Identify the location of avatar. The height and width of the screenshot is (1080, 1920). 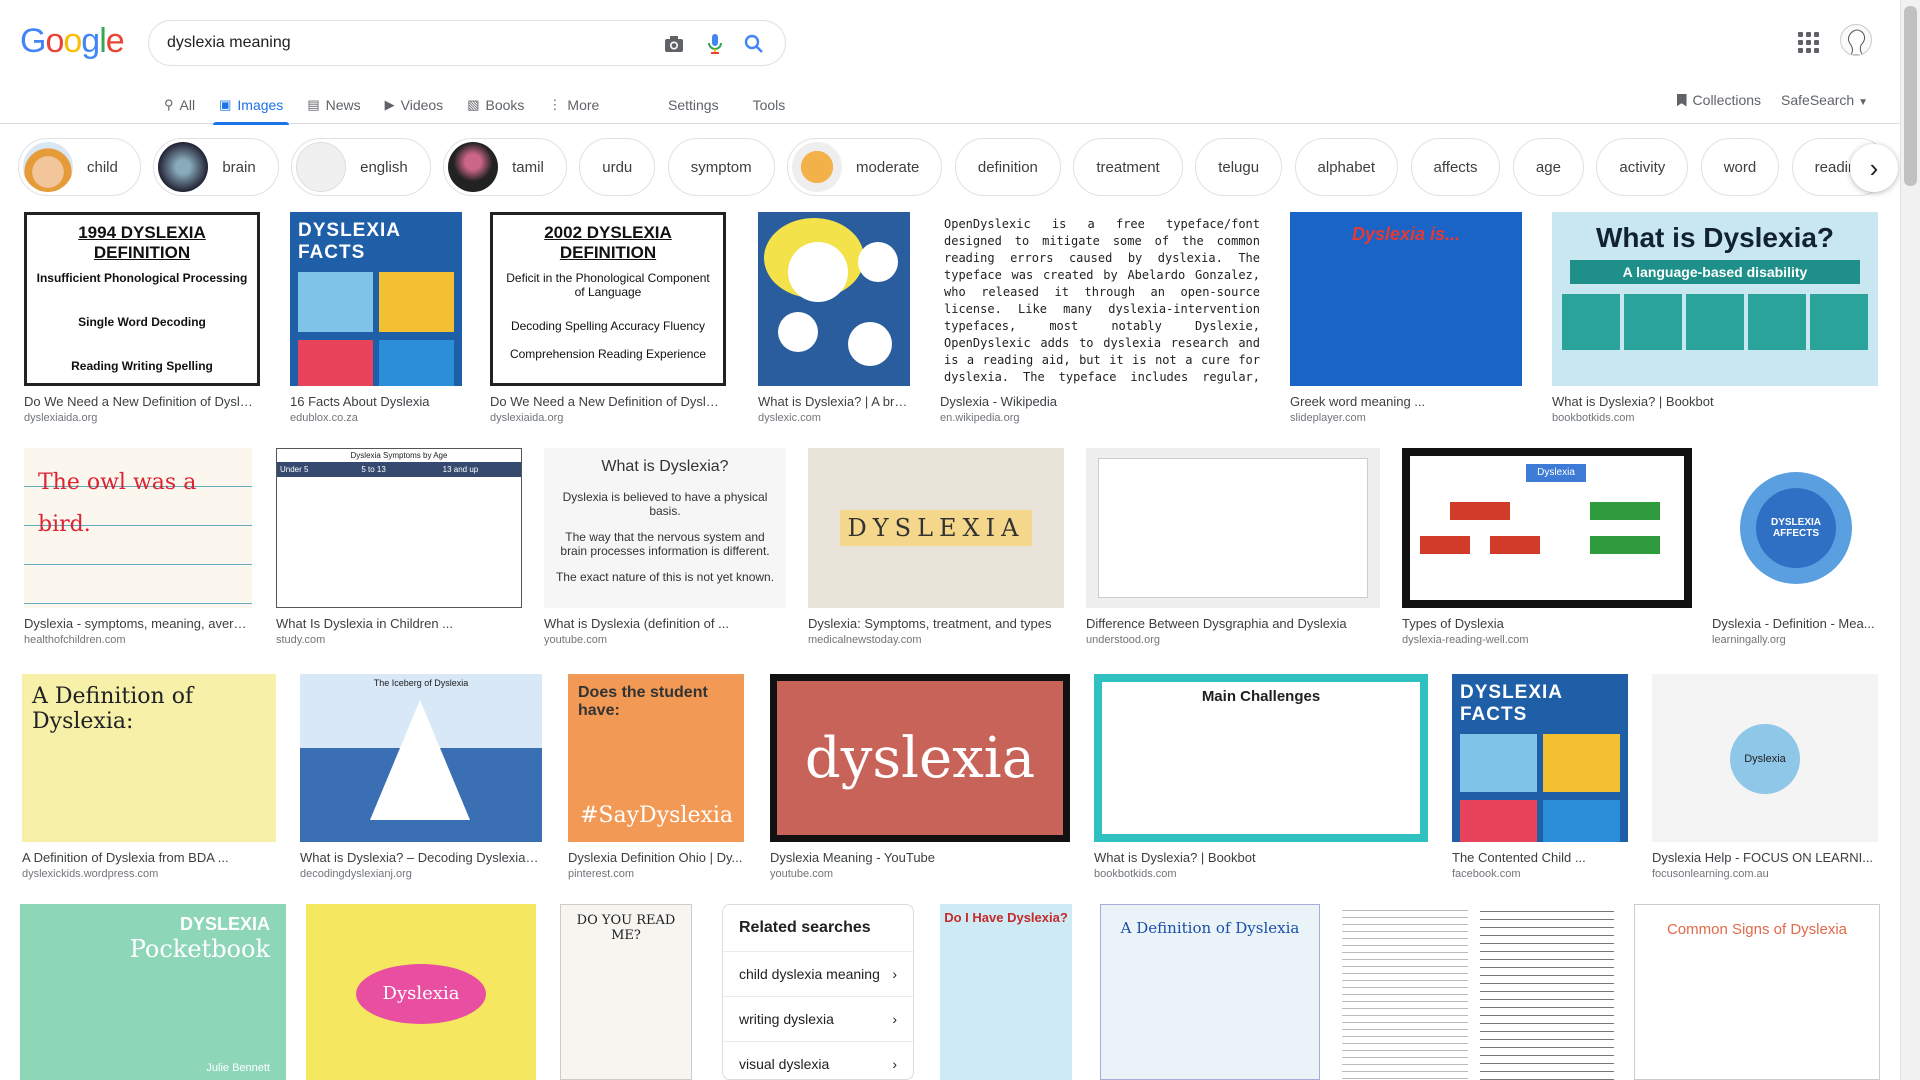
(1856, 40).